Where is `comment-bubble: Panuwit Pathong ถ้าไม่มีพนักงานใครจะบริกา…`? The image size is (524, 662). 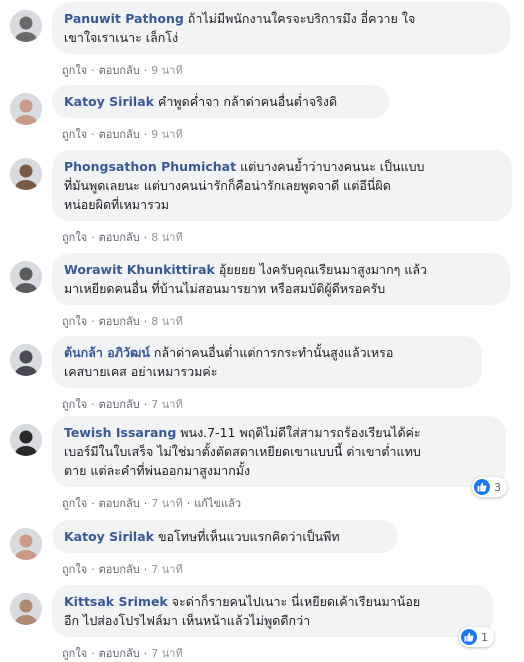 comment-bubble: Panuwit Pathong ถ้าไม่มีพนักงานใครจะบริกา… is located at coordinates (281, 28).